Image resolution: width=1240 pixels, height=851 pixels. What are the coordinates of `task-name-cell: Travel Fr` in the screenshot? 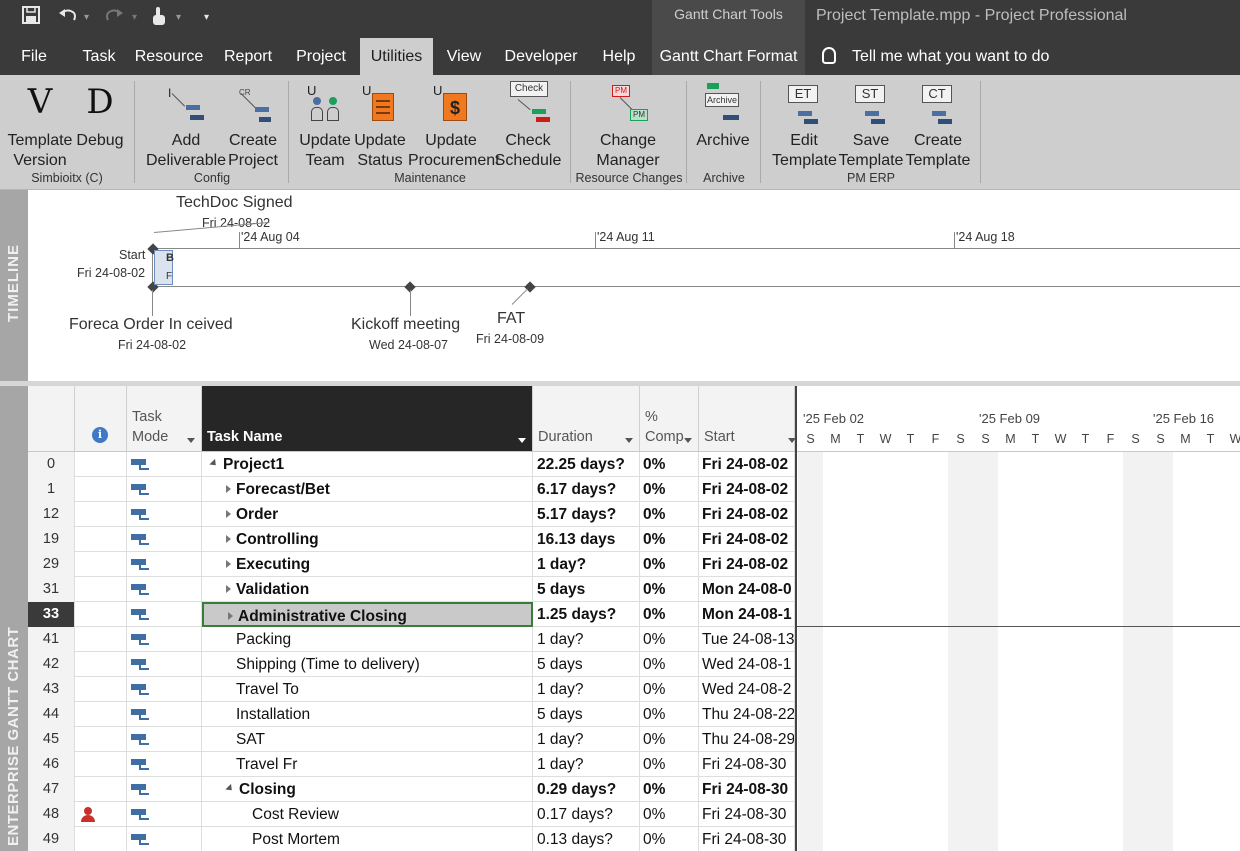 It's located at (367, 764).